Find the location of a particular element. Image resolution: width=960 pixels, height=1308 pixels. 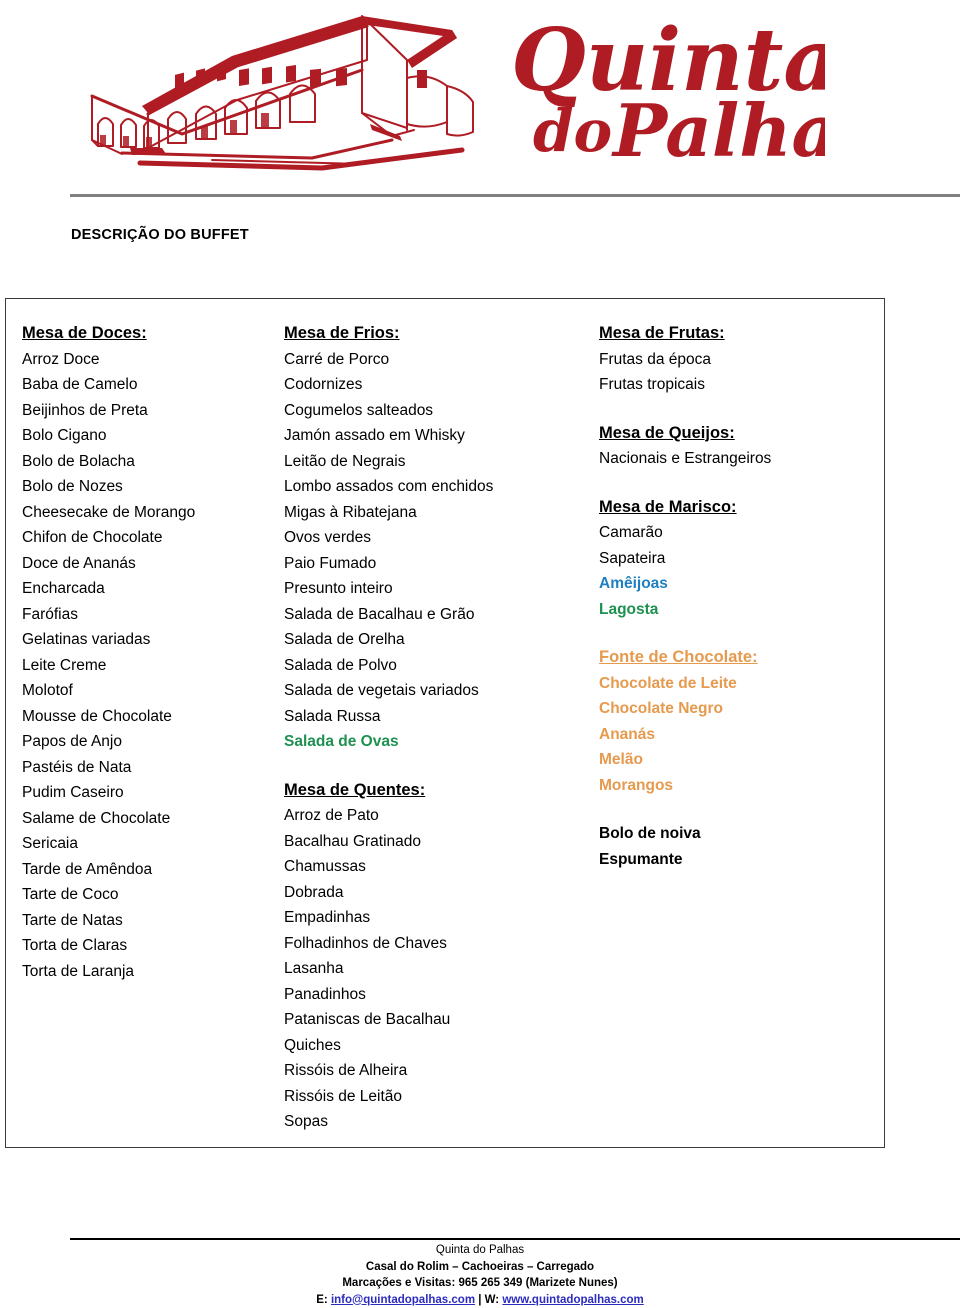

page-header: Quinta do Palhas is located at coordinates (480, 97).